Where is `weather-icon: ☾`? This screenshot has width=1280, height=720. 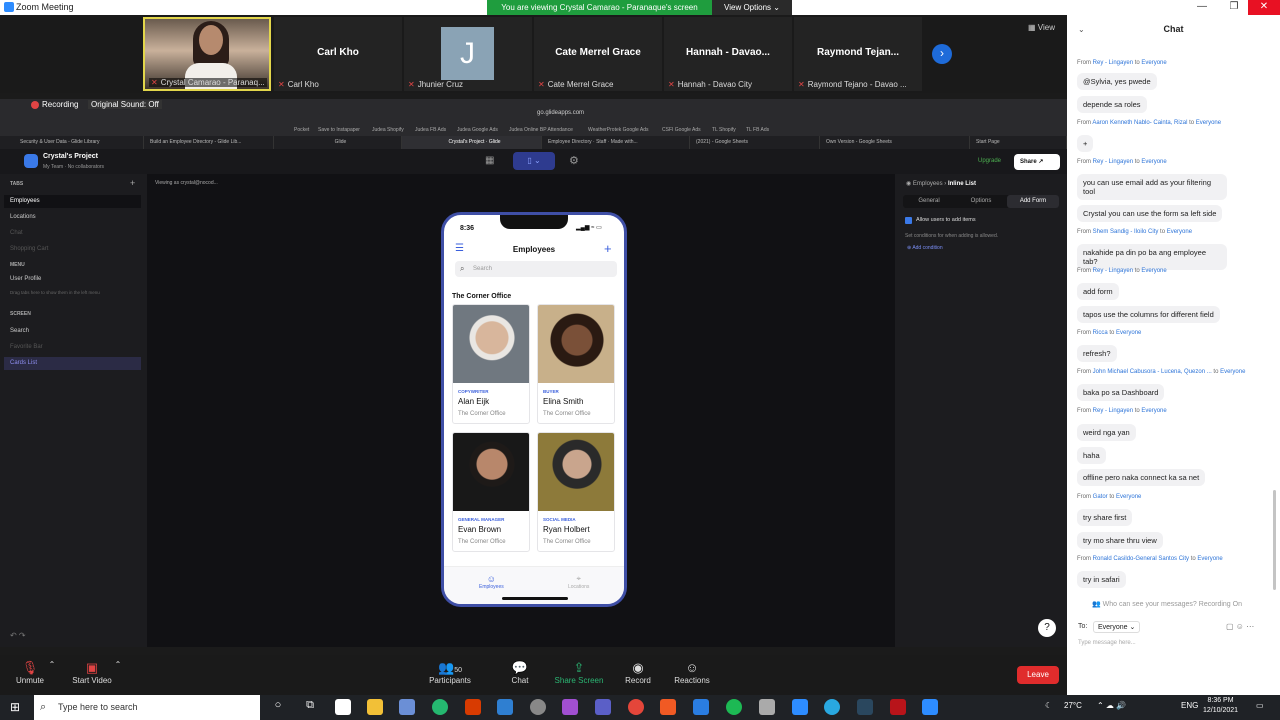 weather-icon: ☾ is located at coordinates (1048, 705).